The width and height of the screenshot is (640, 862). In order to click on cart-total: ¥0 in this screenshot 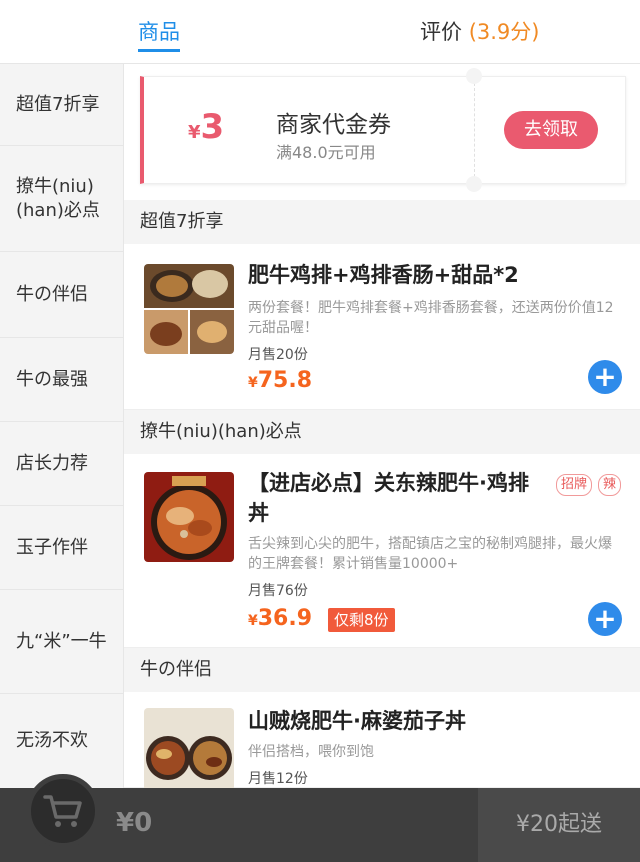, I will do `click(134, 823)`.